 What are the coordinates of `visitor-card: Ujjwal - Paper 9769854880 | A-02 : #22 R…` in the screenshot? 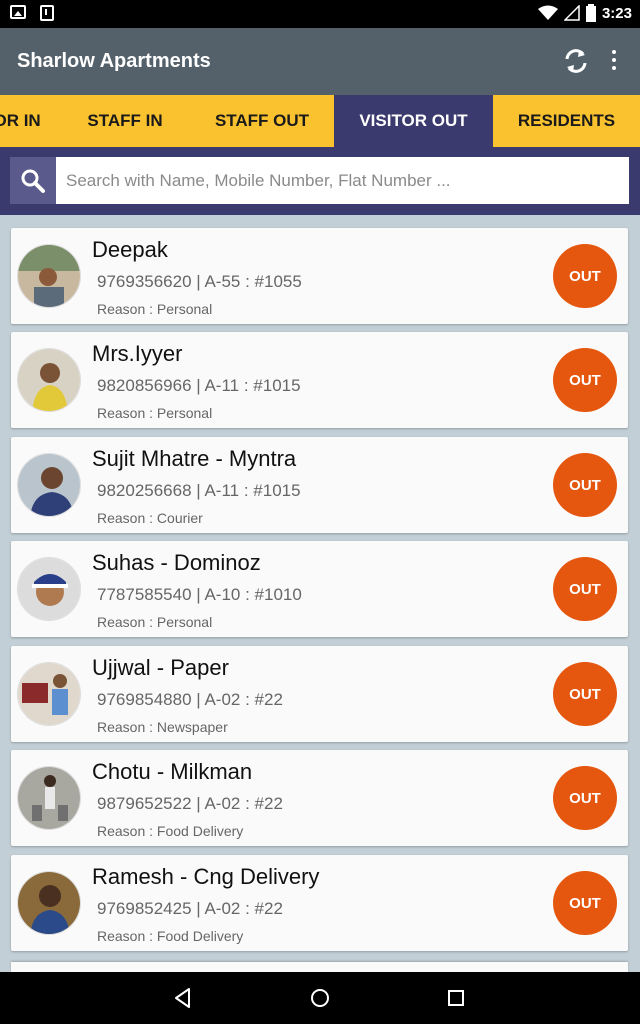 It's located at (319, 694).